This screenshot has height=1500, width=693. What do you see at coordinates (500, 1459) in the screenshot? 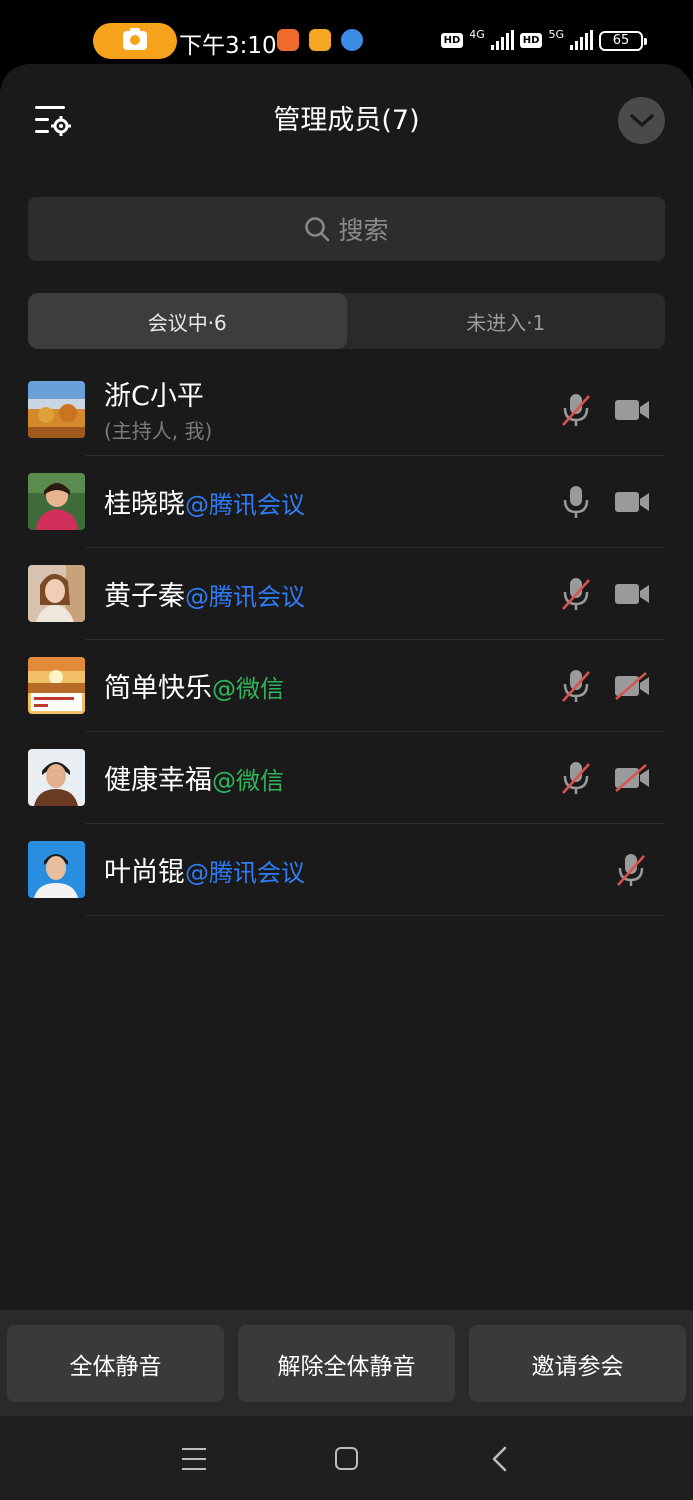
I see `back-icon` at bounding box center [500, 1459].